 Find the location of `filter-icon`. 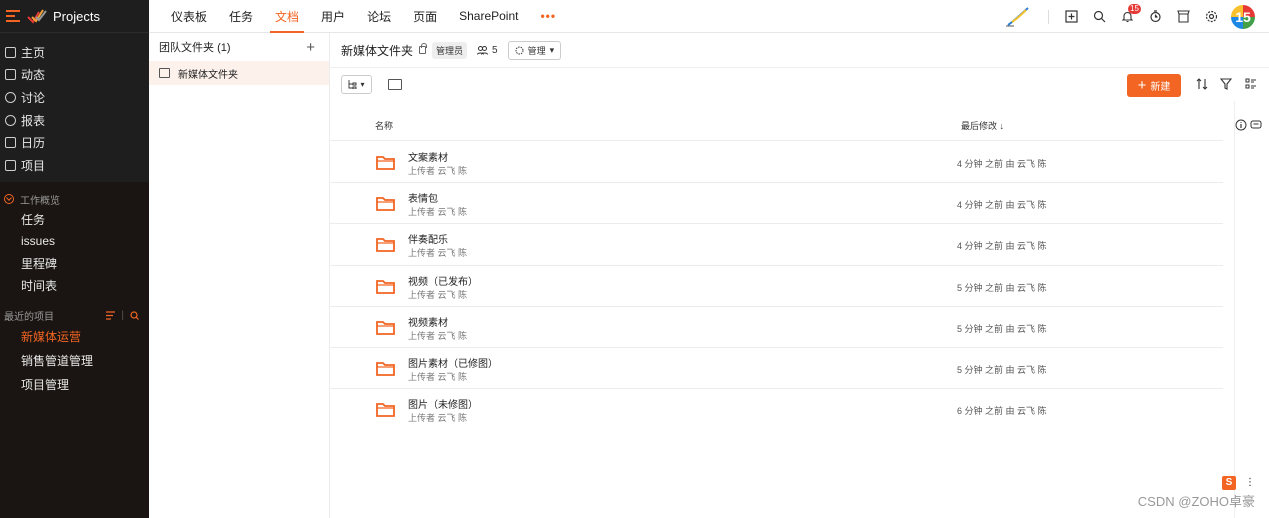

filter-icon is located at coordinates (1226, 84).